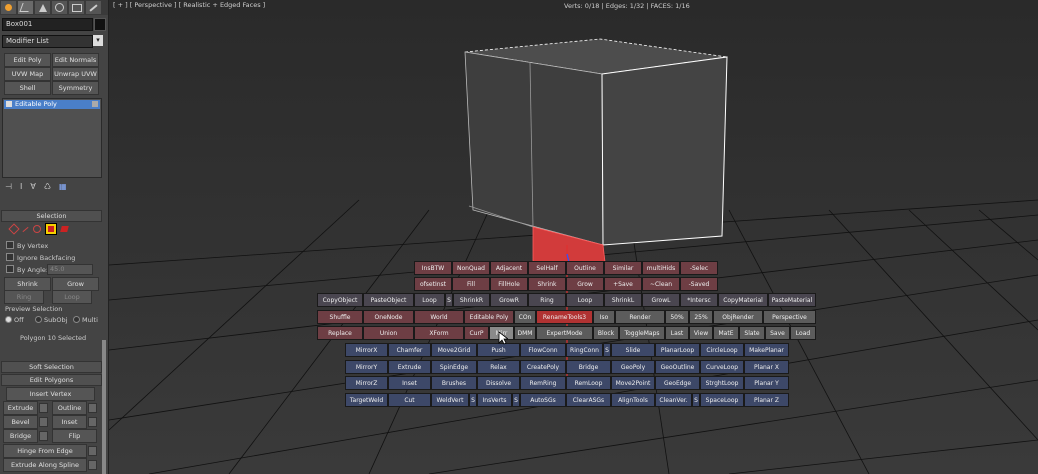 The height and width of the screenshot is (474, 1038). I want to click on inset-button: Inset, so click(69, 422).